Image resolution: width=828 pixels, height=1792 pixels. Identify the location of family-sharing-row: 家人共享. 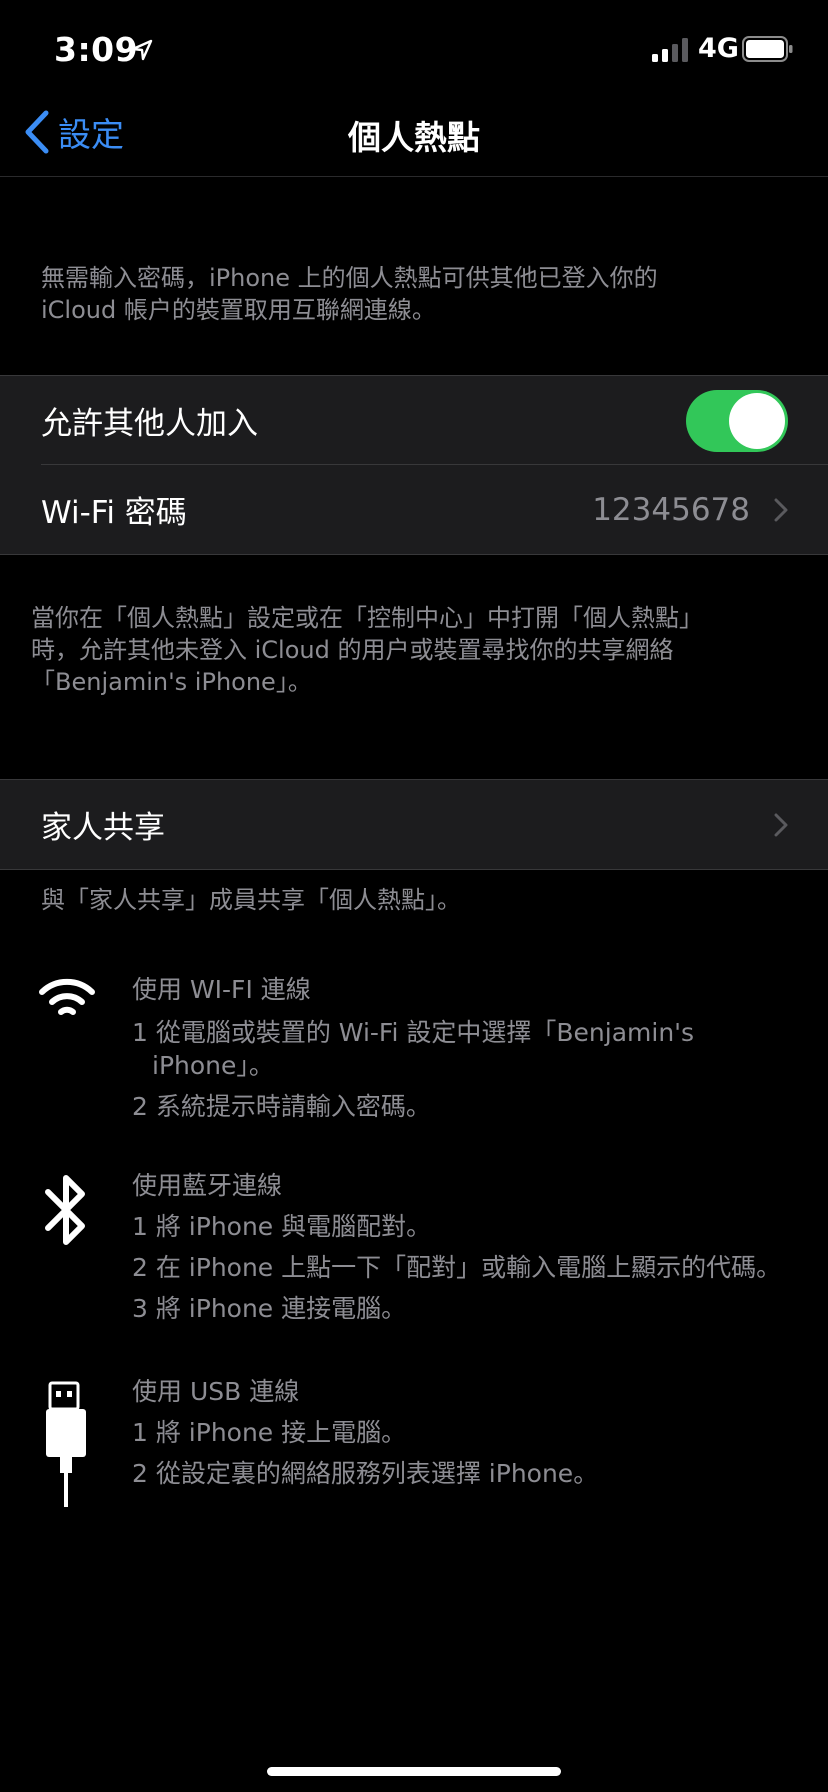
(414, 824).